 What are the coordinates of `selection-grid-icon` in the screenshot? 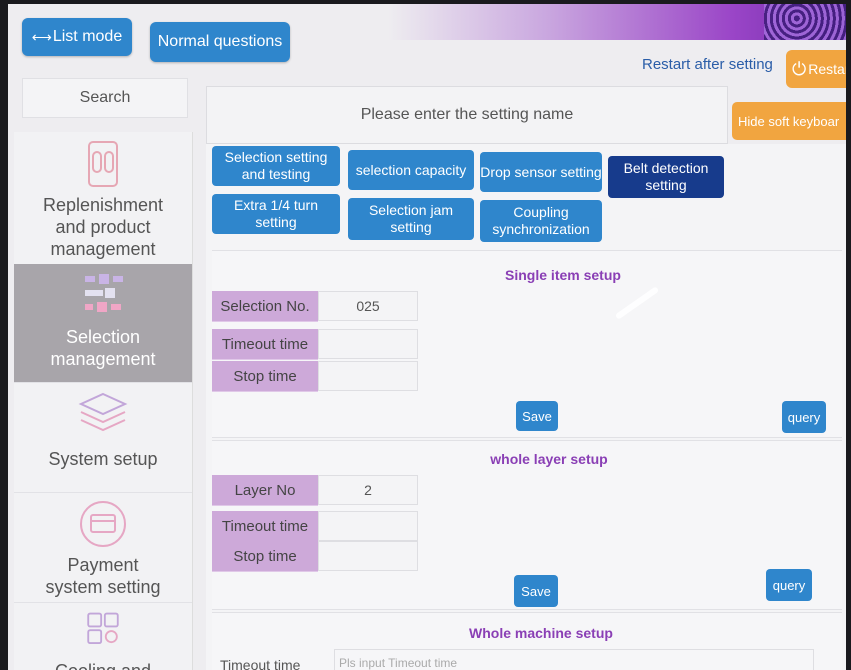 It's located at (104, 293).